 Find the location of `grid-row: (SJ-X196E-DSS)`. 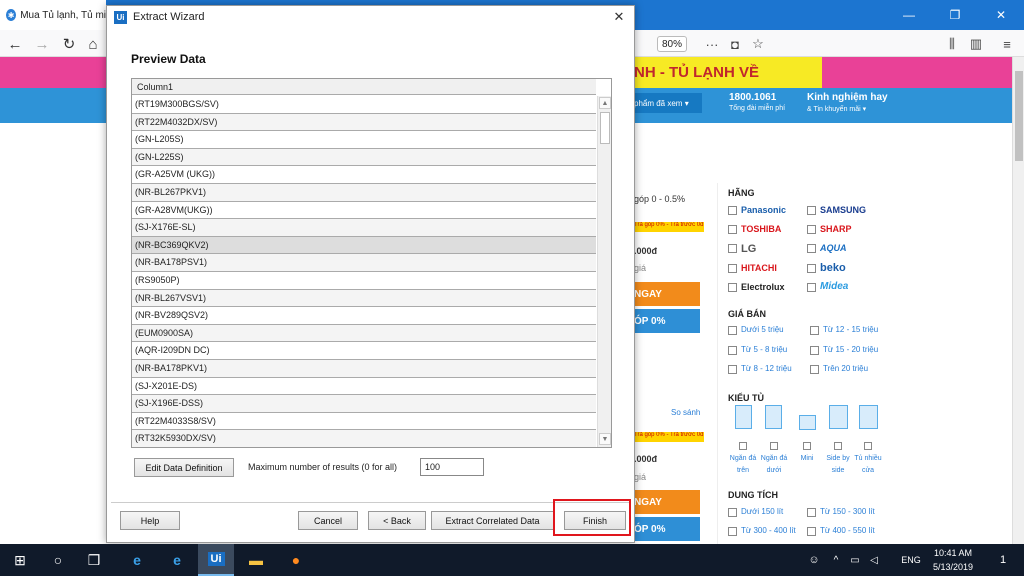

grid-row: (SJ-X196E-DSS) is located at coordinates (364, 404).